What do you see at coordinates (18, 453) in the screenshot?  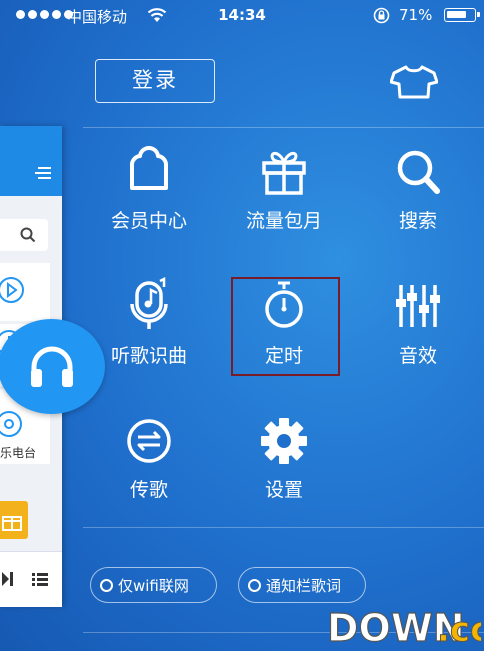 I see `peek-label: 乐电台` at bounding box center [18, 453].